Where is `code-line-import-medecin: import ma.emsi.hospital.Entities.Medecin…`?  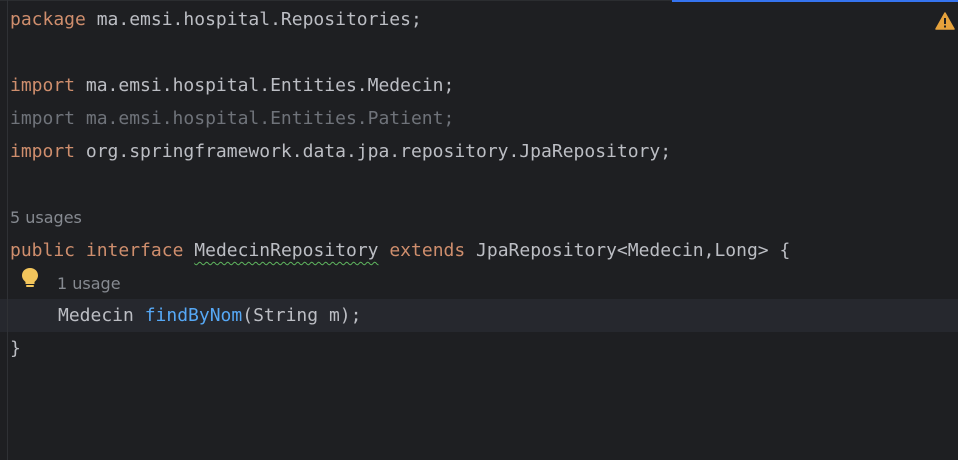
code-line-import-medecin: import ma.emsi.hospital.Entities.Medecin… is located at coordinates (232, 85).